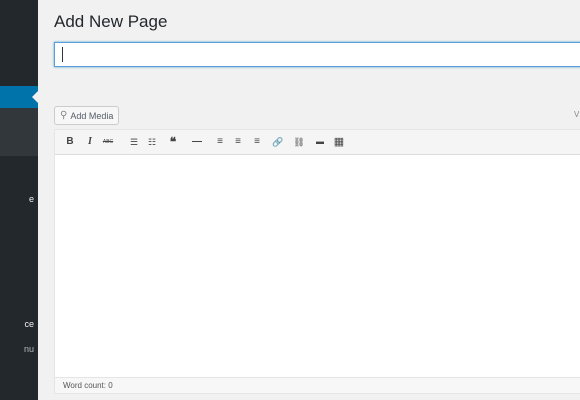 The height and width of the screenshot is (400, 580). What do you see at coordinates (197, 142) in the screenshot?
I see `horizontal-line-icon: —` at bounding box center [197, 142].